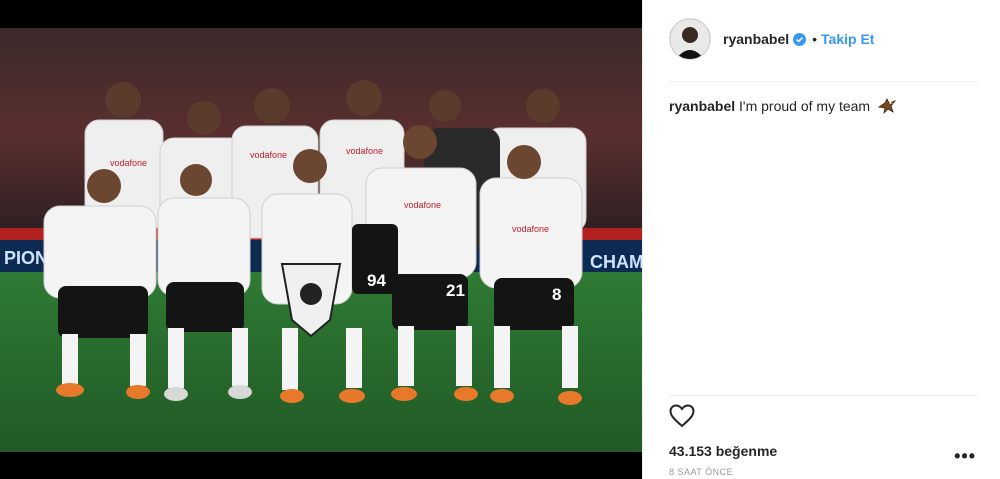  What do you see at coordinates (723, 451) in the screenshot?
I see `likes-count: 43.153 beğenme` at bounding box center [723, 451].